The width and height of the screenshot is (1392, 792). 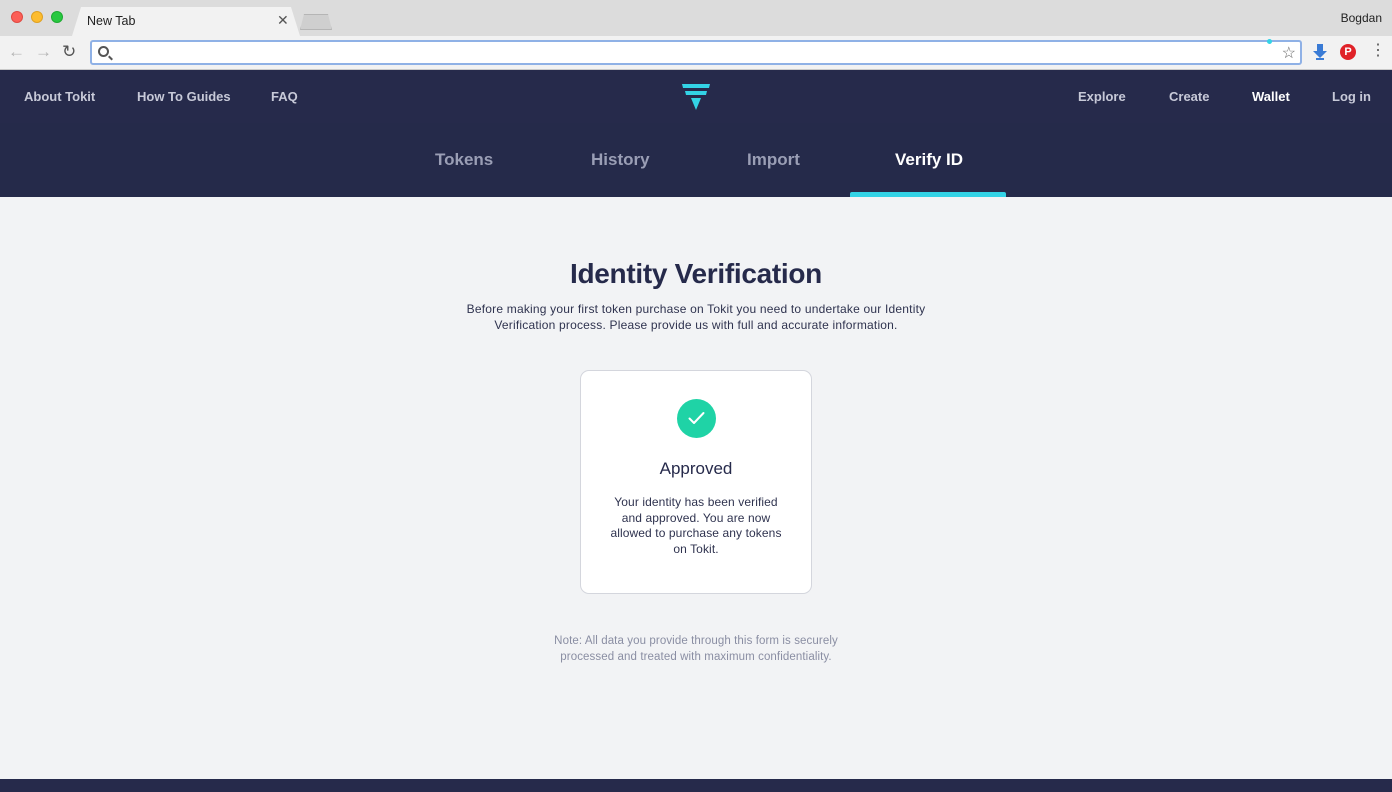 What do you see at coordinates (283, 20) in the screenshot?
I see `tab-close-icon: ✕` at bounding box center [283, 20].